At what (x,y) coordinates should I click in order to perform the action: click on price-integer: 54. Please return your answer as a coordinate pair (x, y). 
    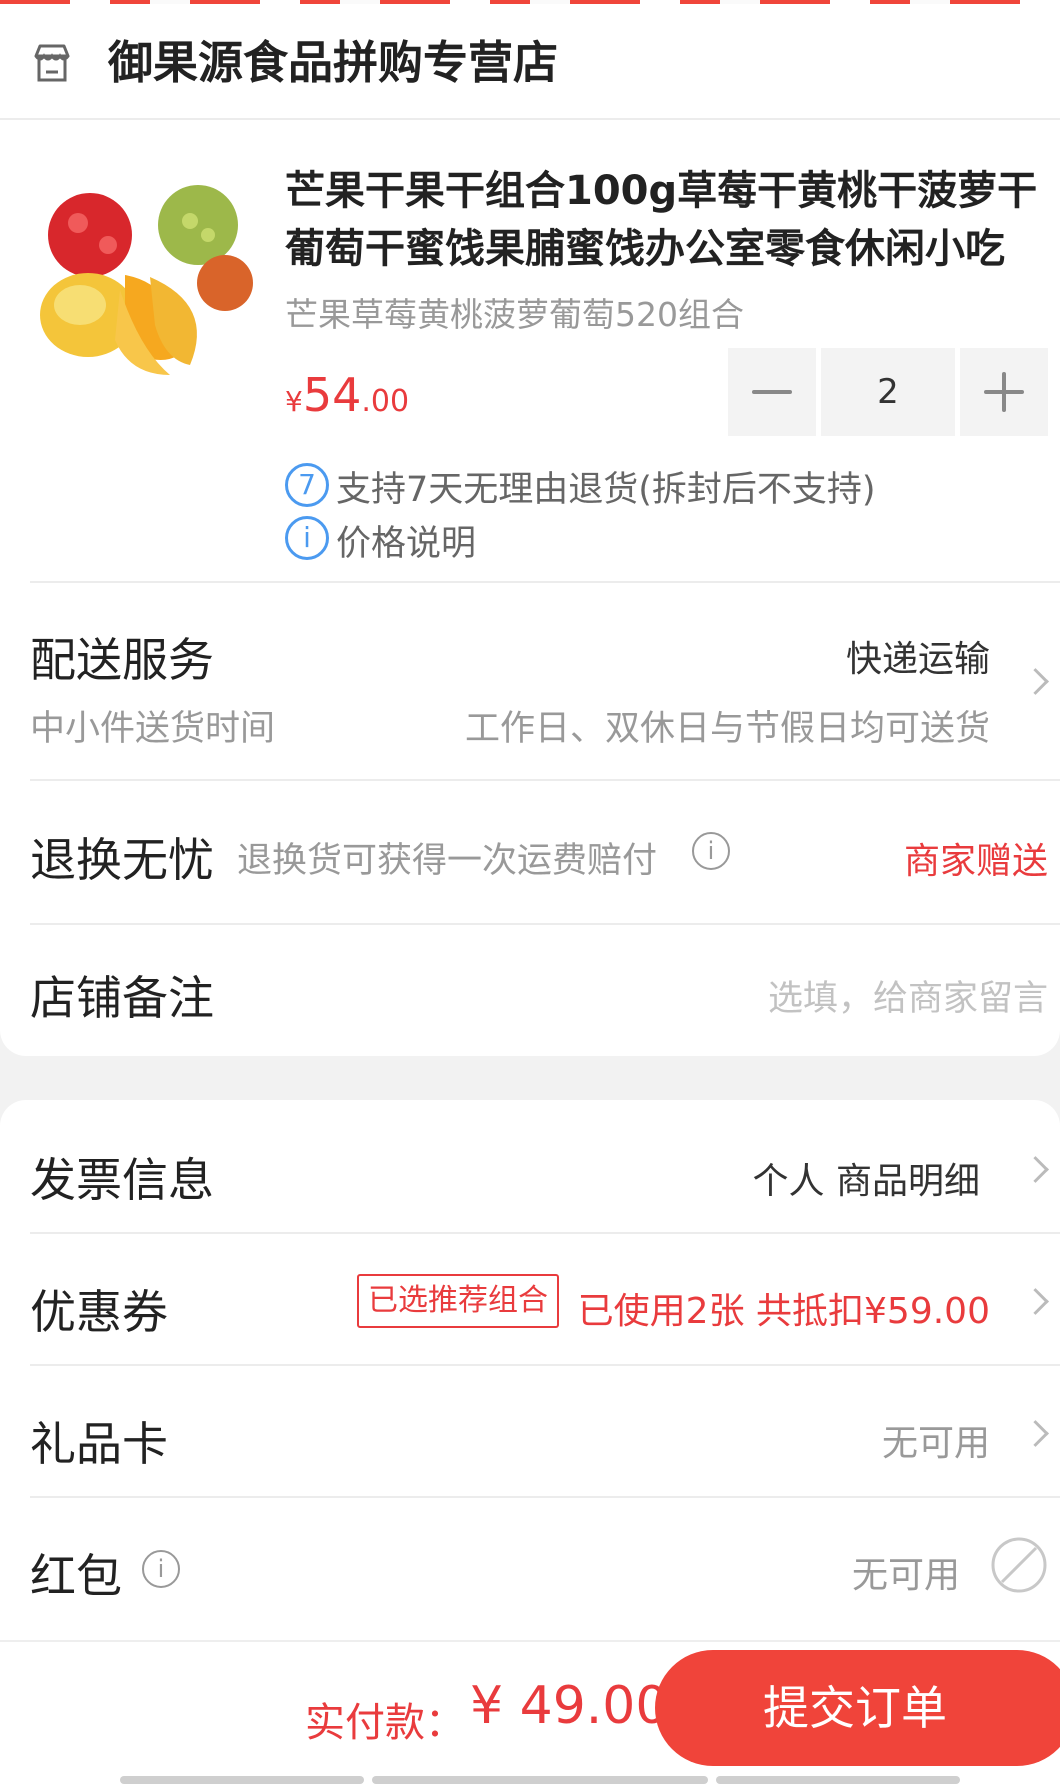
    Looking at the image, I should click on (332, 395).